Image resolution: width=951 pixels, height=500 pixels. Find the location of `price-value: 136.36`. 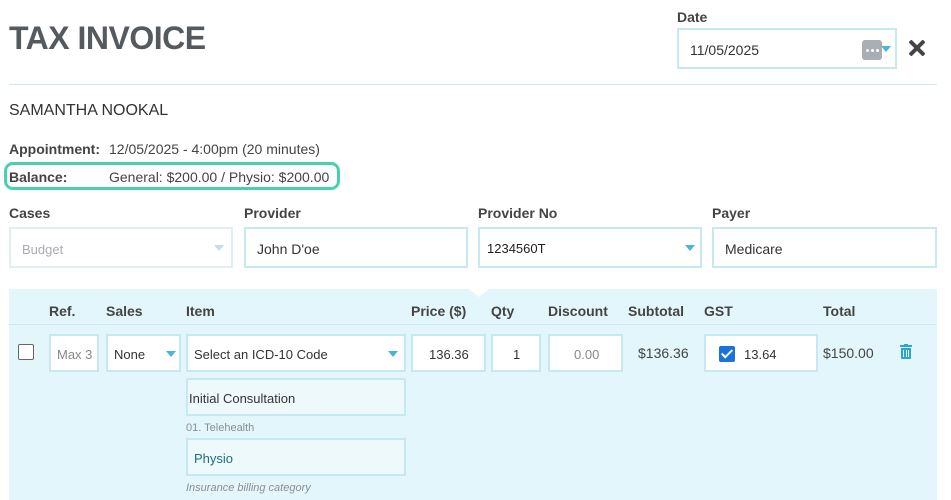

price-value: 136.36 is located at coordinates (449, 354).